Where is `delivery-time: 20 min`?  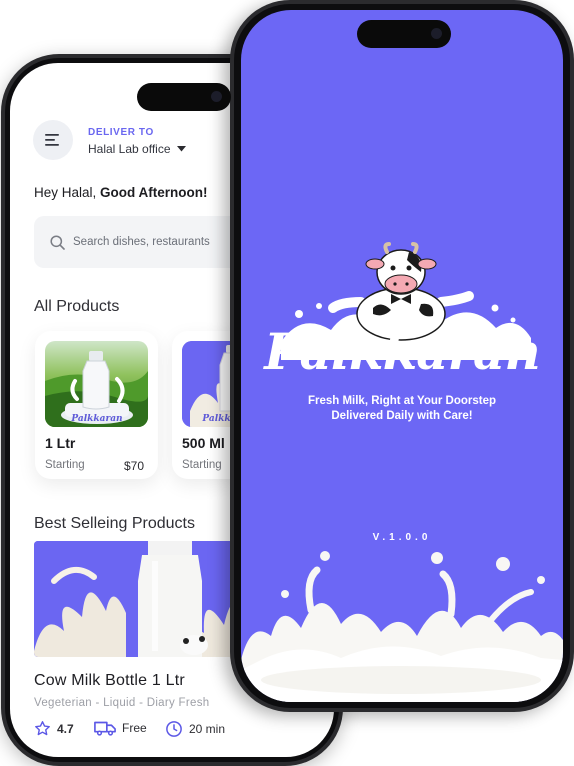
delivery-time: 20 min is located at coordinates (195, 729).